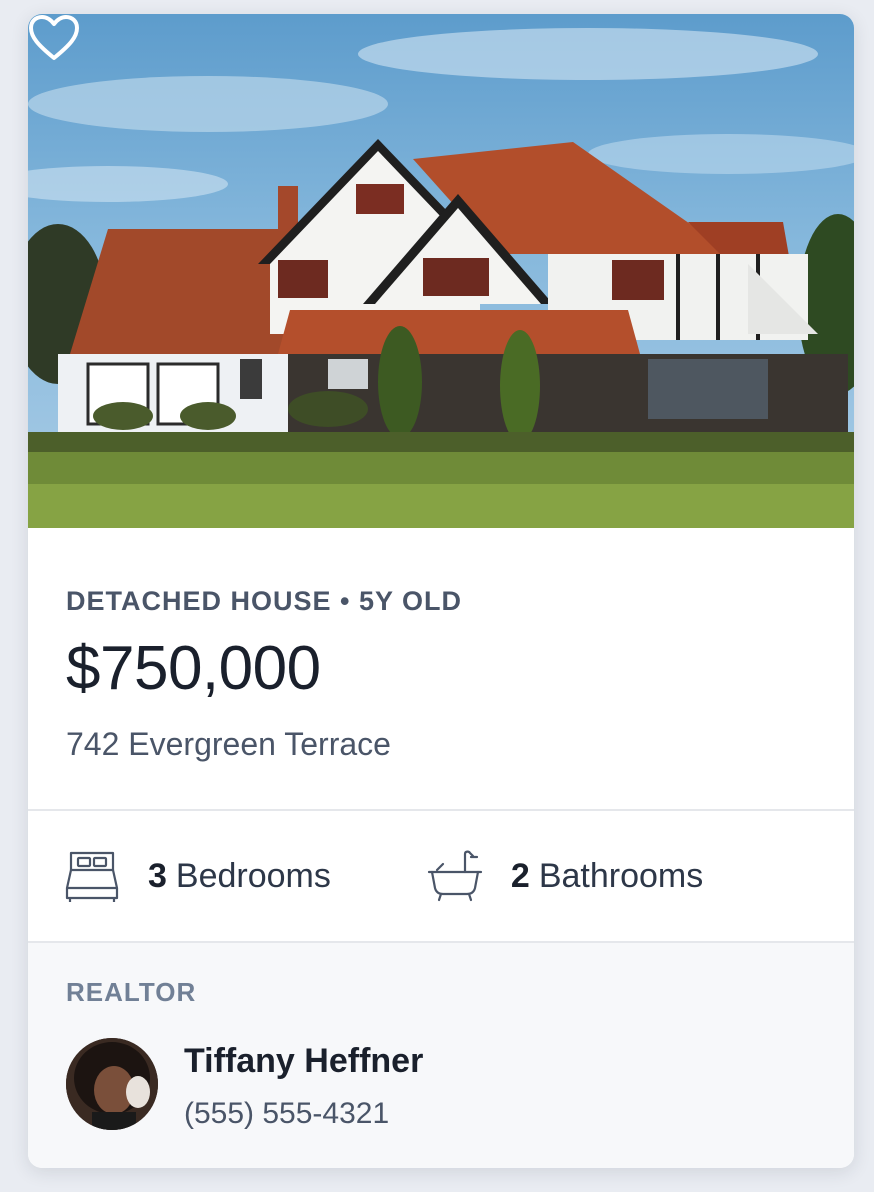 This screenshot has width=874, height=1192. I want to click on bathtub-icon, so click(454, 876).